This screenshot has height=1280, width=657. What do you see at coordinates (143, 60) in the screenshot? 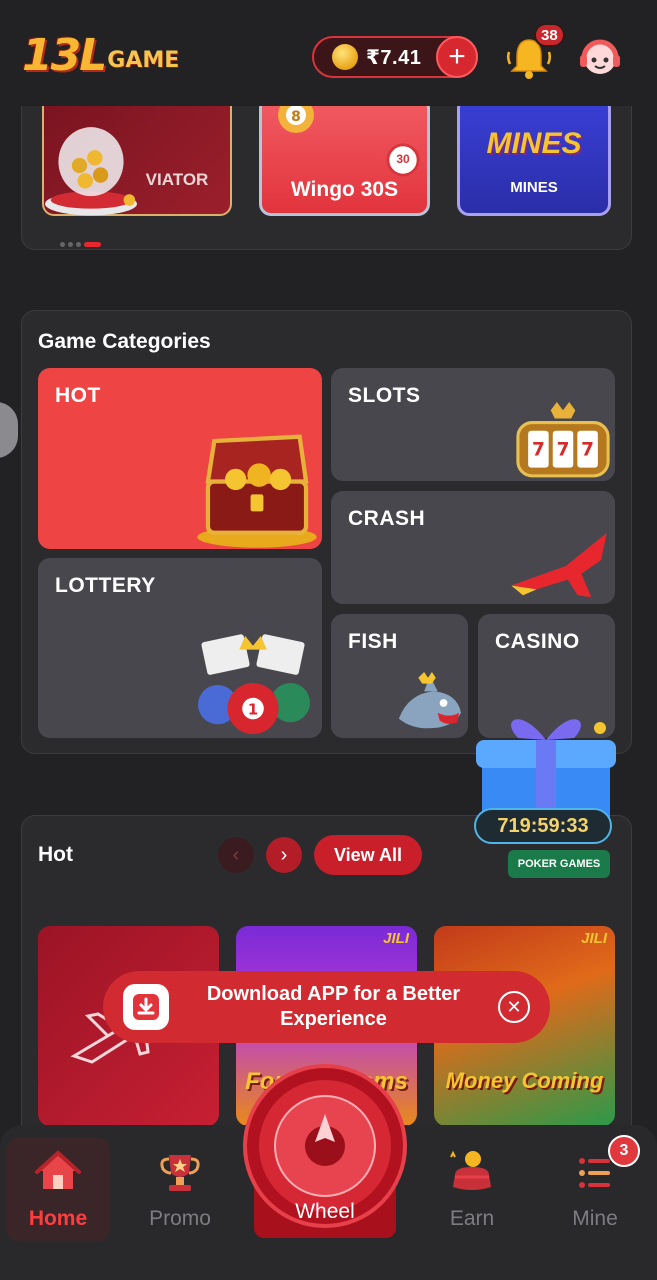
I see `logo-text: GAME` at bounding box center [143, 60].